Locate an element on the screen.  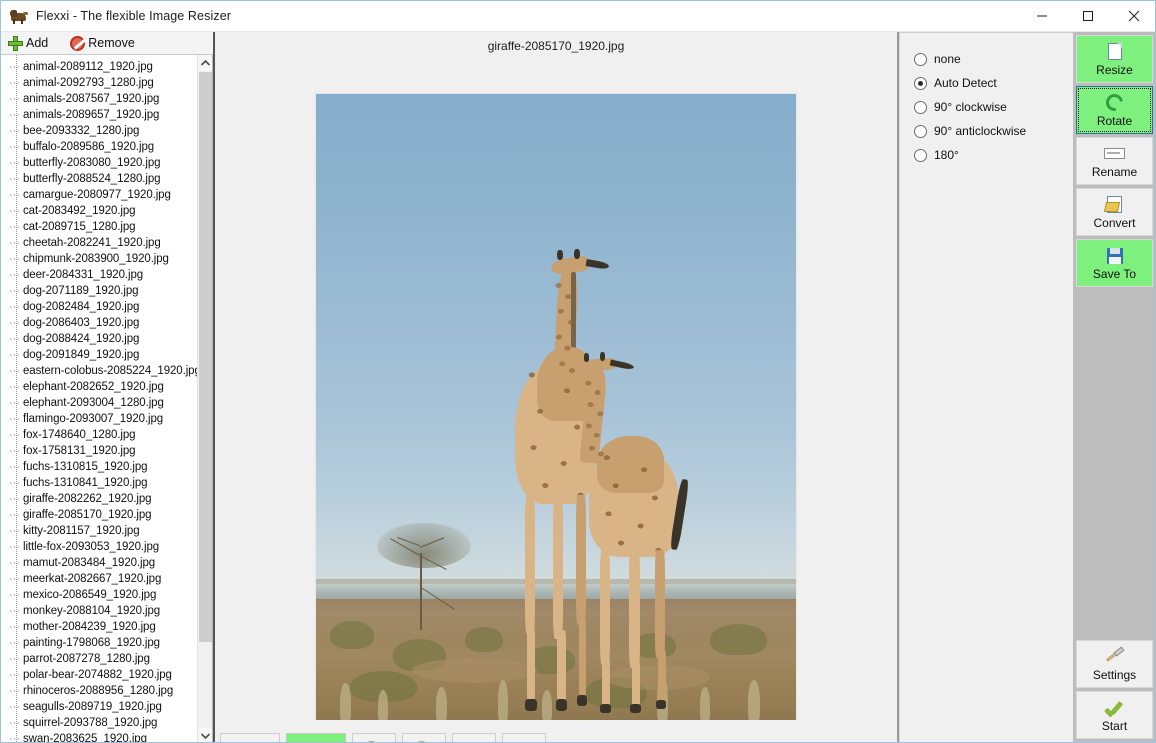
list-item: ··· kitty-2081157_1920.jpg is located at coordinates (99, 531).